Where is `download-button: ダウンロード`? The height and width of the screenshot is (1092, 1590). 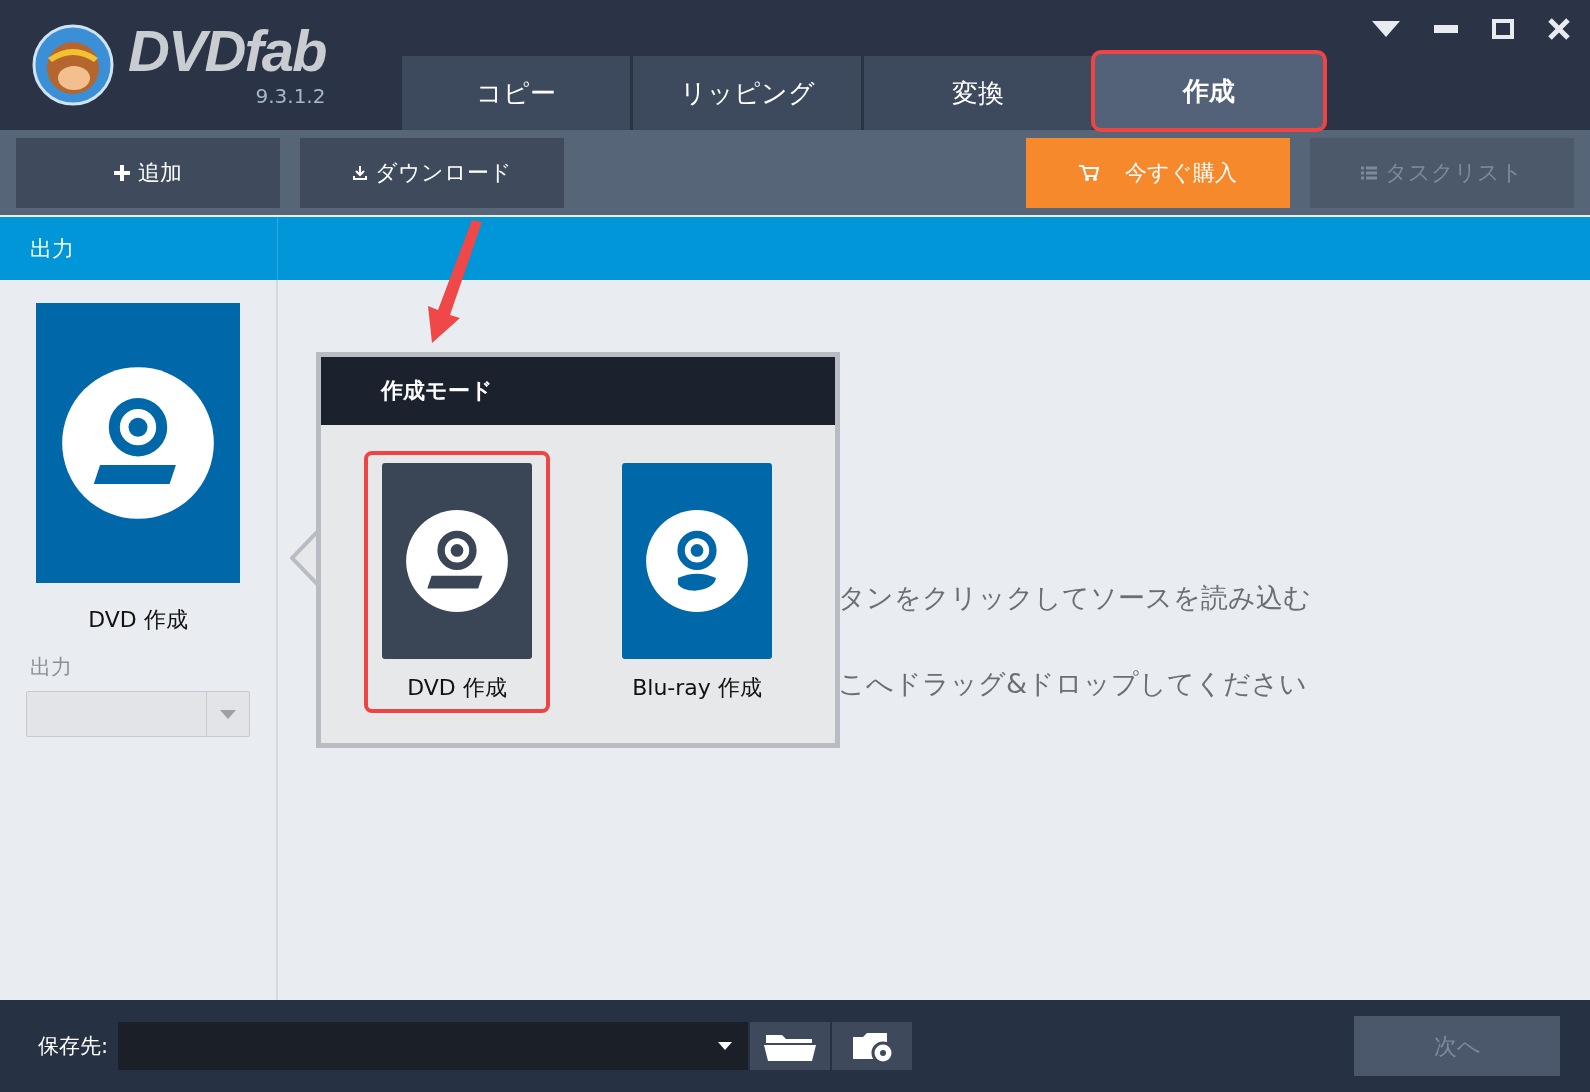 download-button: ダウンロード is located at coordinates (432, 172).